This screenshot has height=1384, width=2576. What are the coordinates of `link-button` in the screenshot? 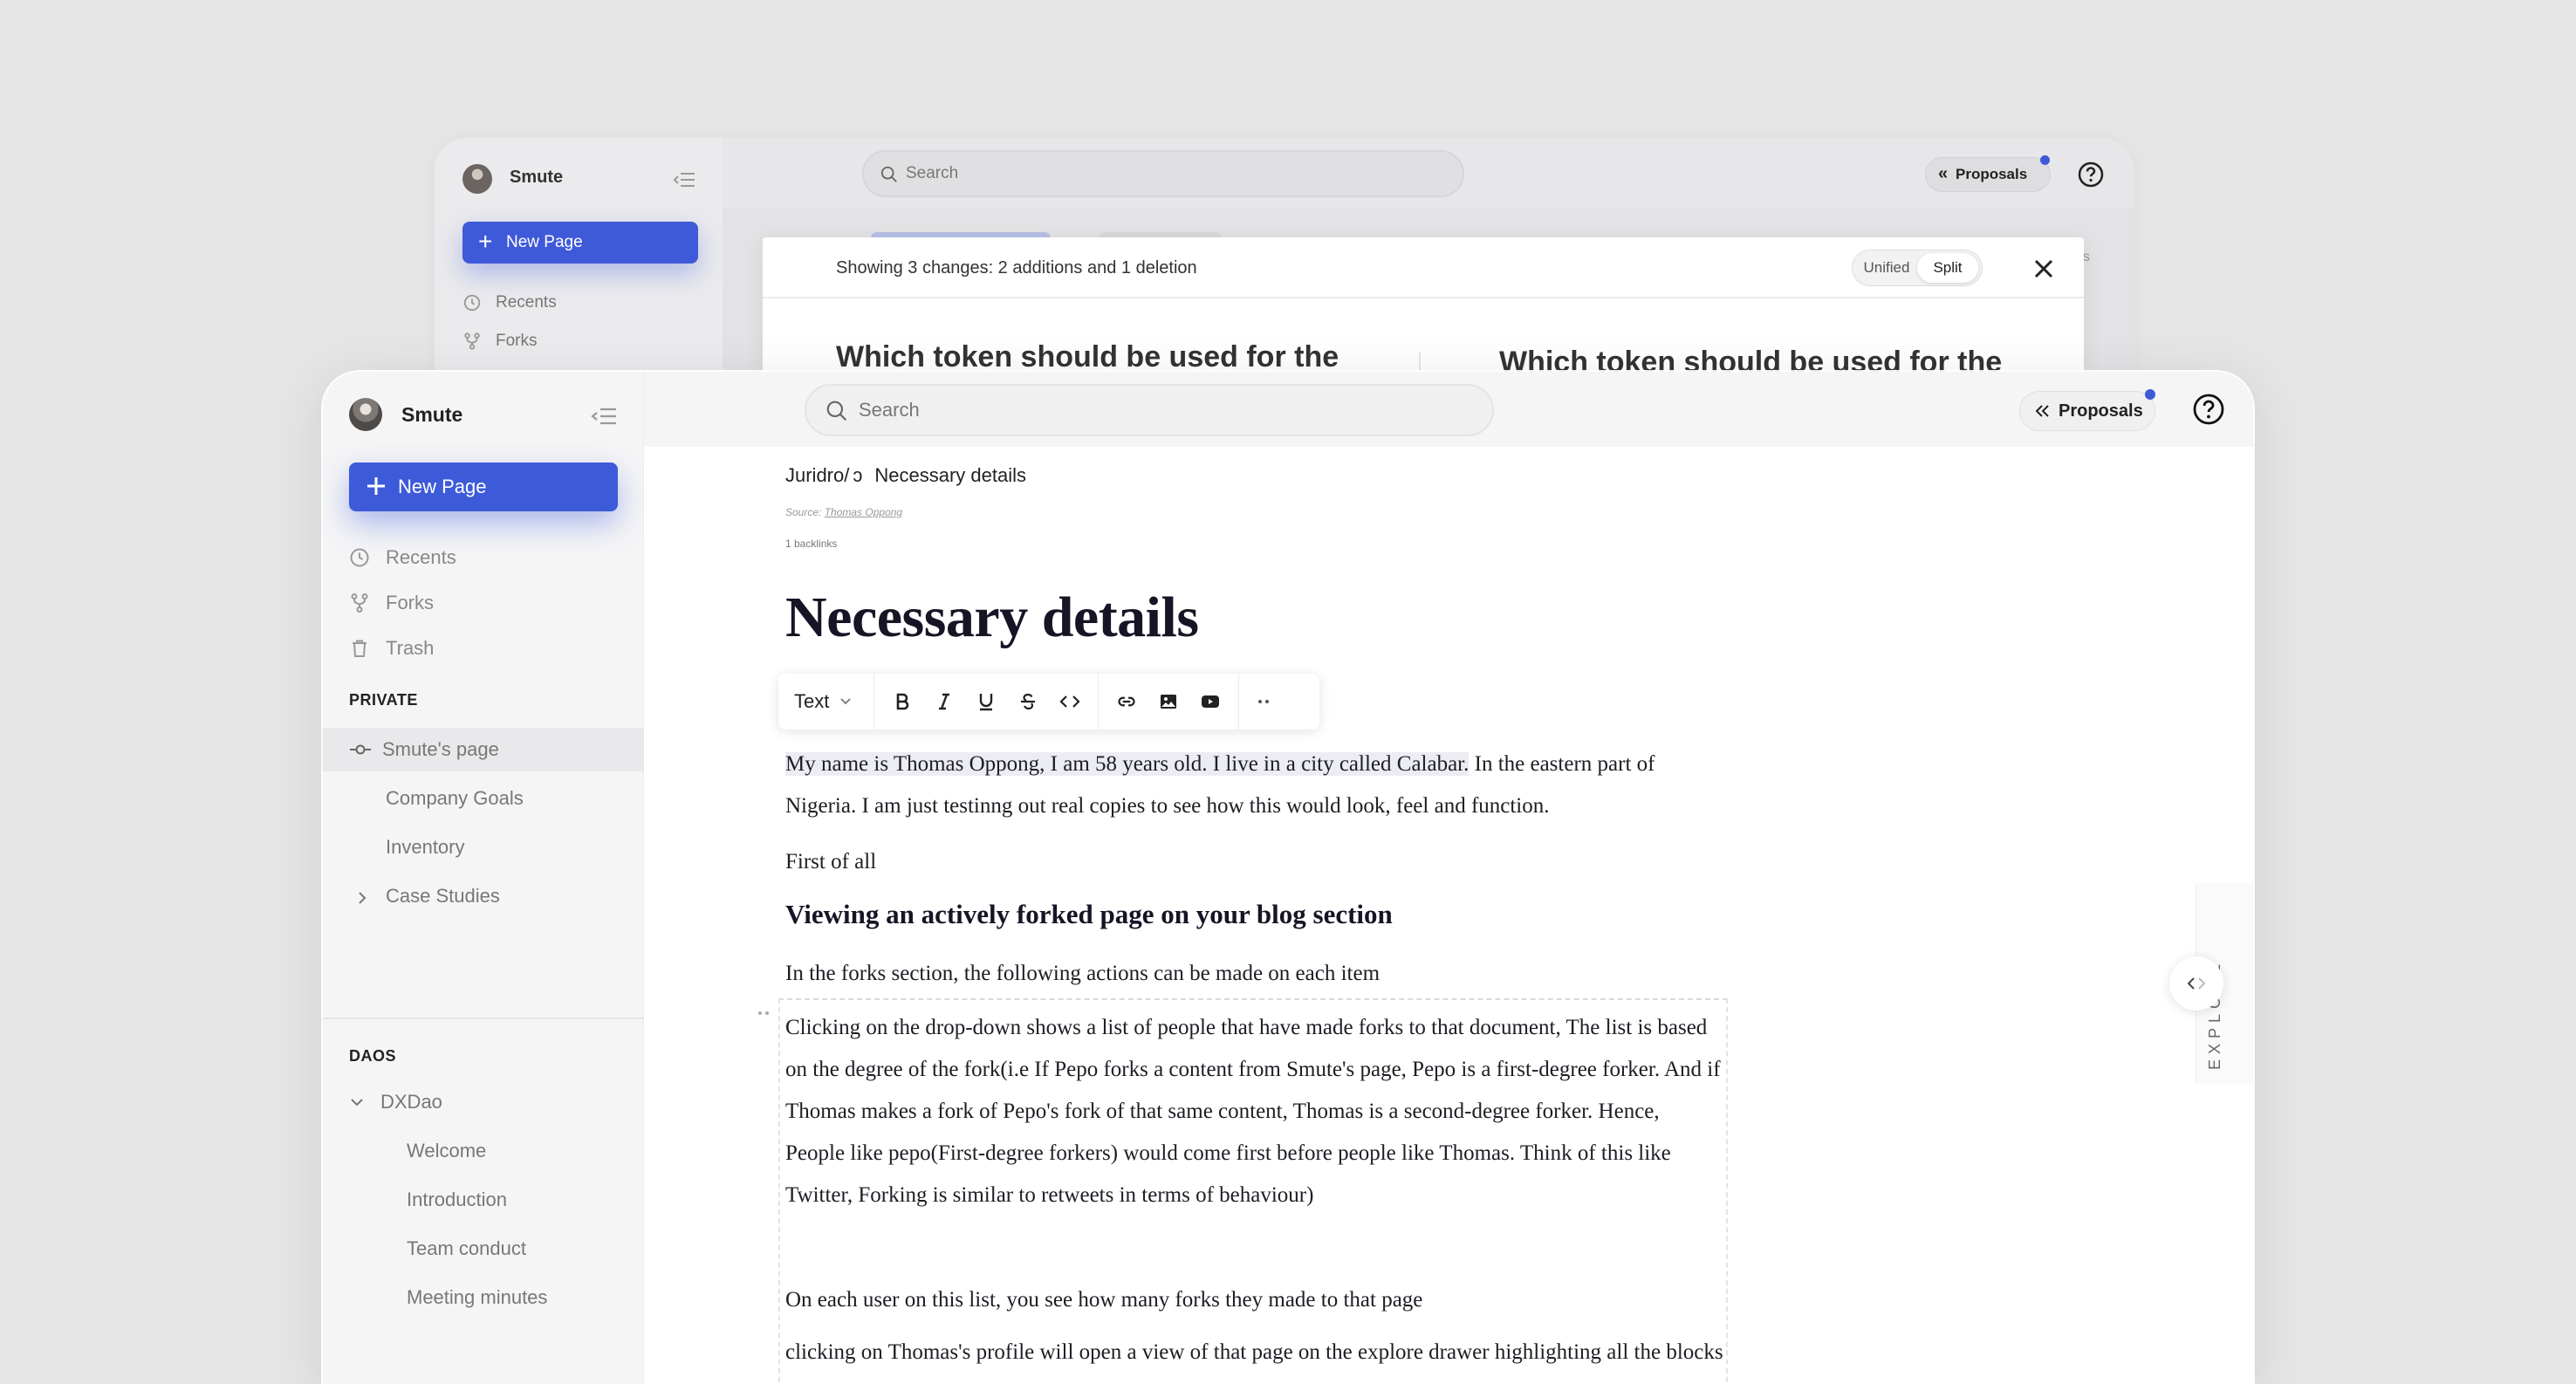 It's located at (1127, 701).